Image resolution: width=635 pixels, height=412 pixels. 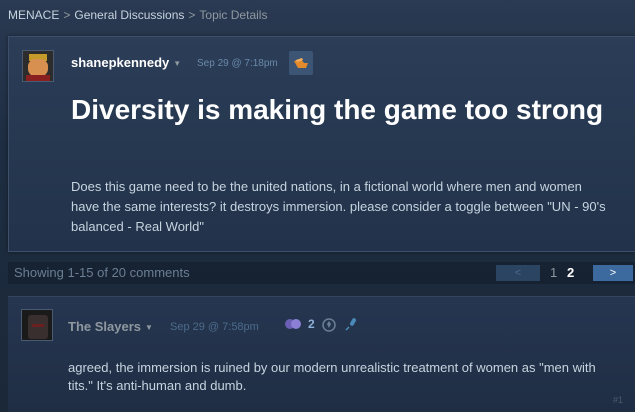 I want to click on breadcrumb: MENACE > General Discussions > Topic Details, so click(x=137, y=15).